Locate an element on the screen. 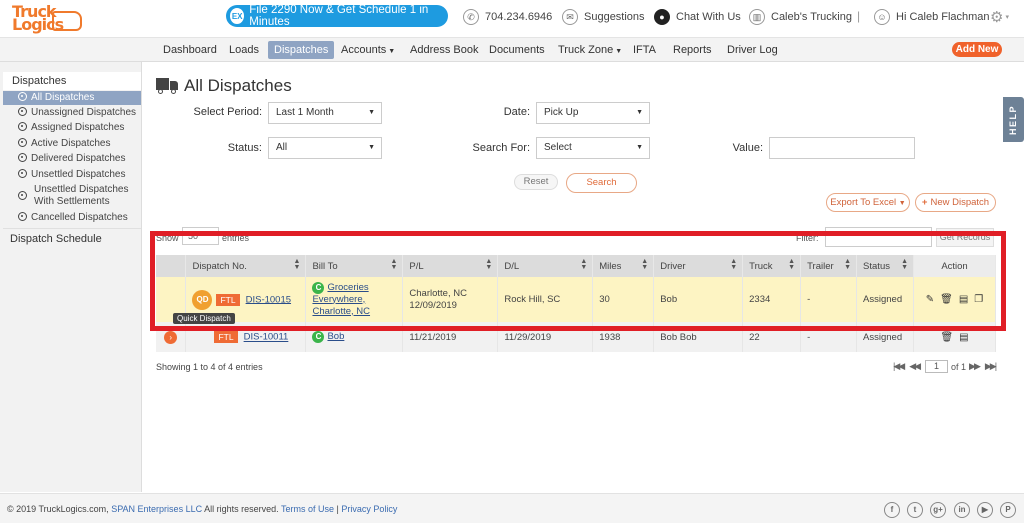  export-to-excel-button: Export To Excel ▼ is located at coordinates (868, 202).